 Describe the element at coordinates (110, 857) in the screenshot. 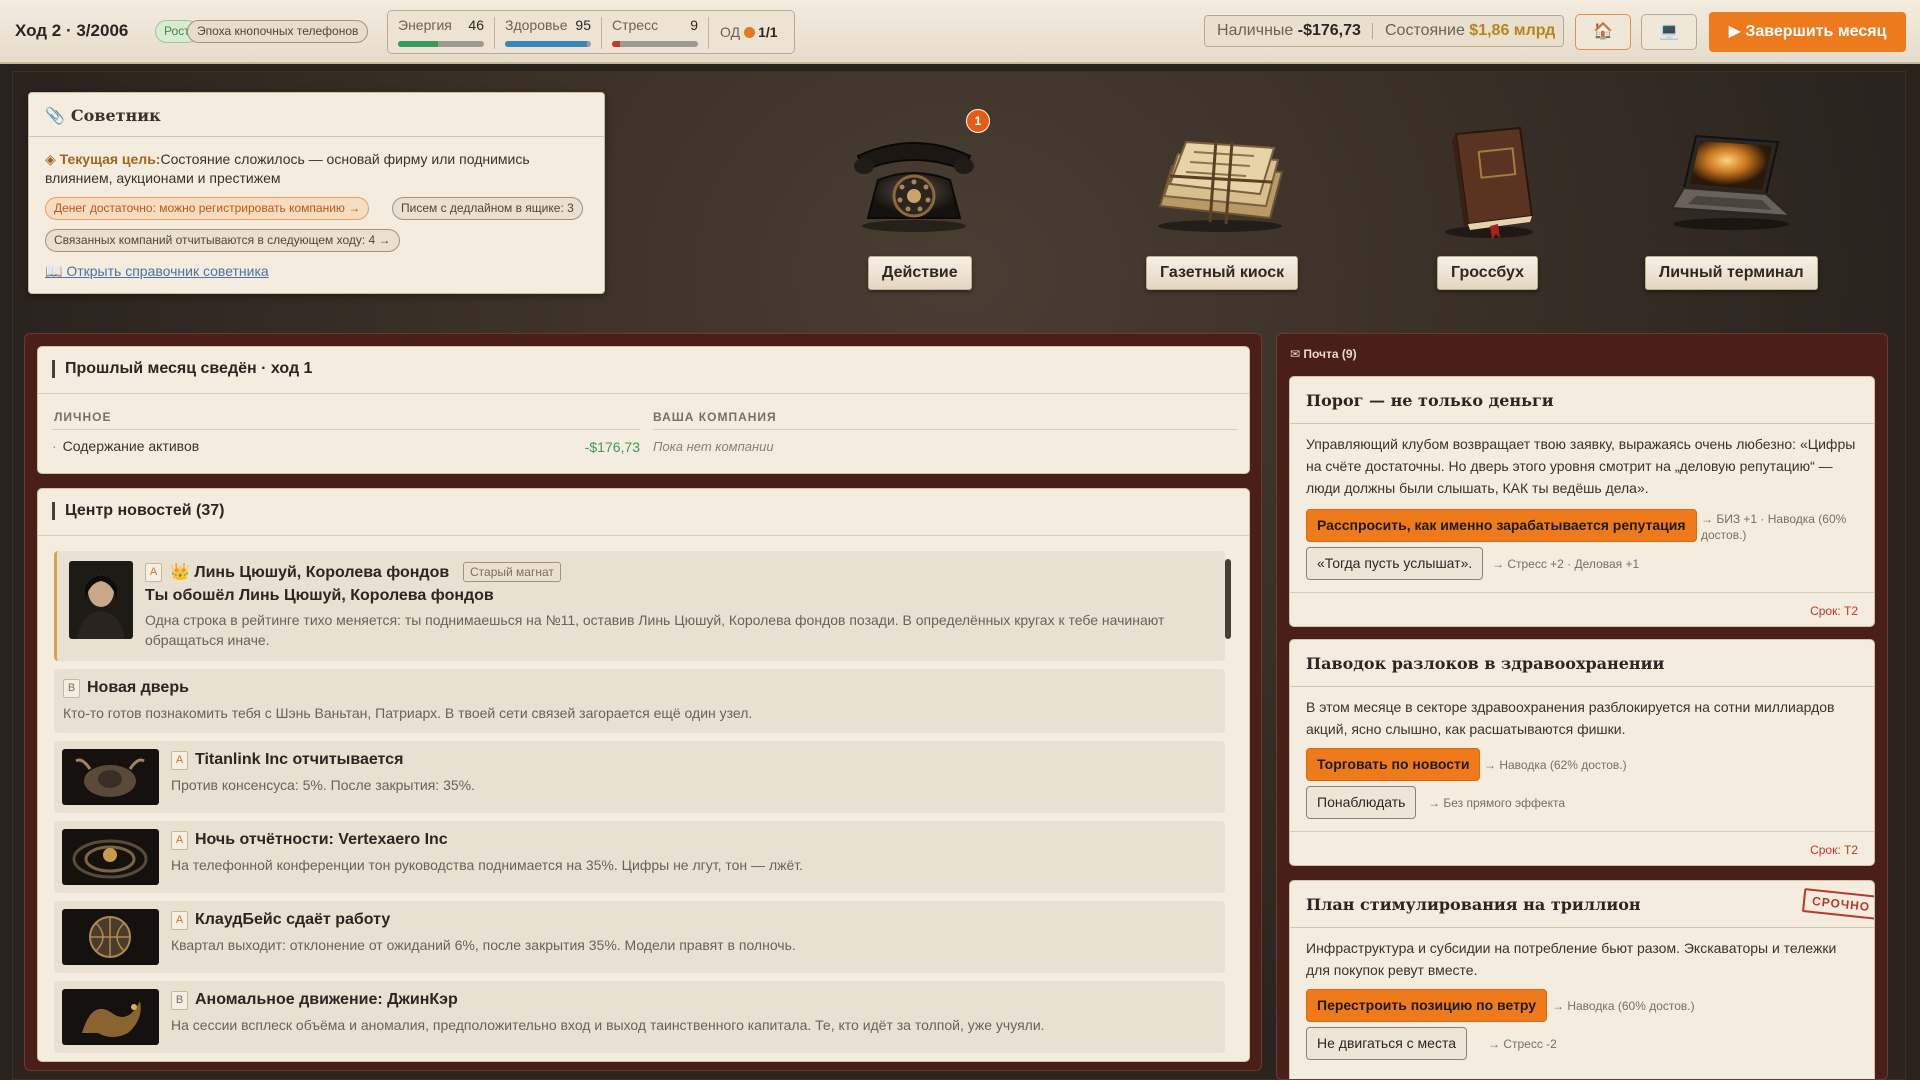

I see `spiral-thumbnail` at that location.